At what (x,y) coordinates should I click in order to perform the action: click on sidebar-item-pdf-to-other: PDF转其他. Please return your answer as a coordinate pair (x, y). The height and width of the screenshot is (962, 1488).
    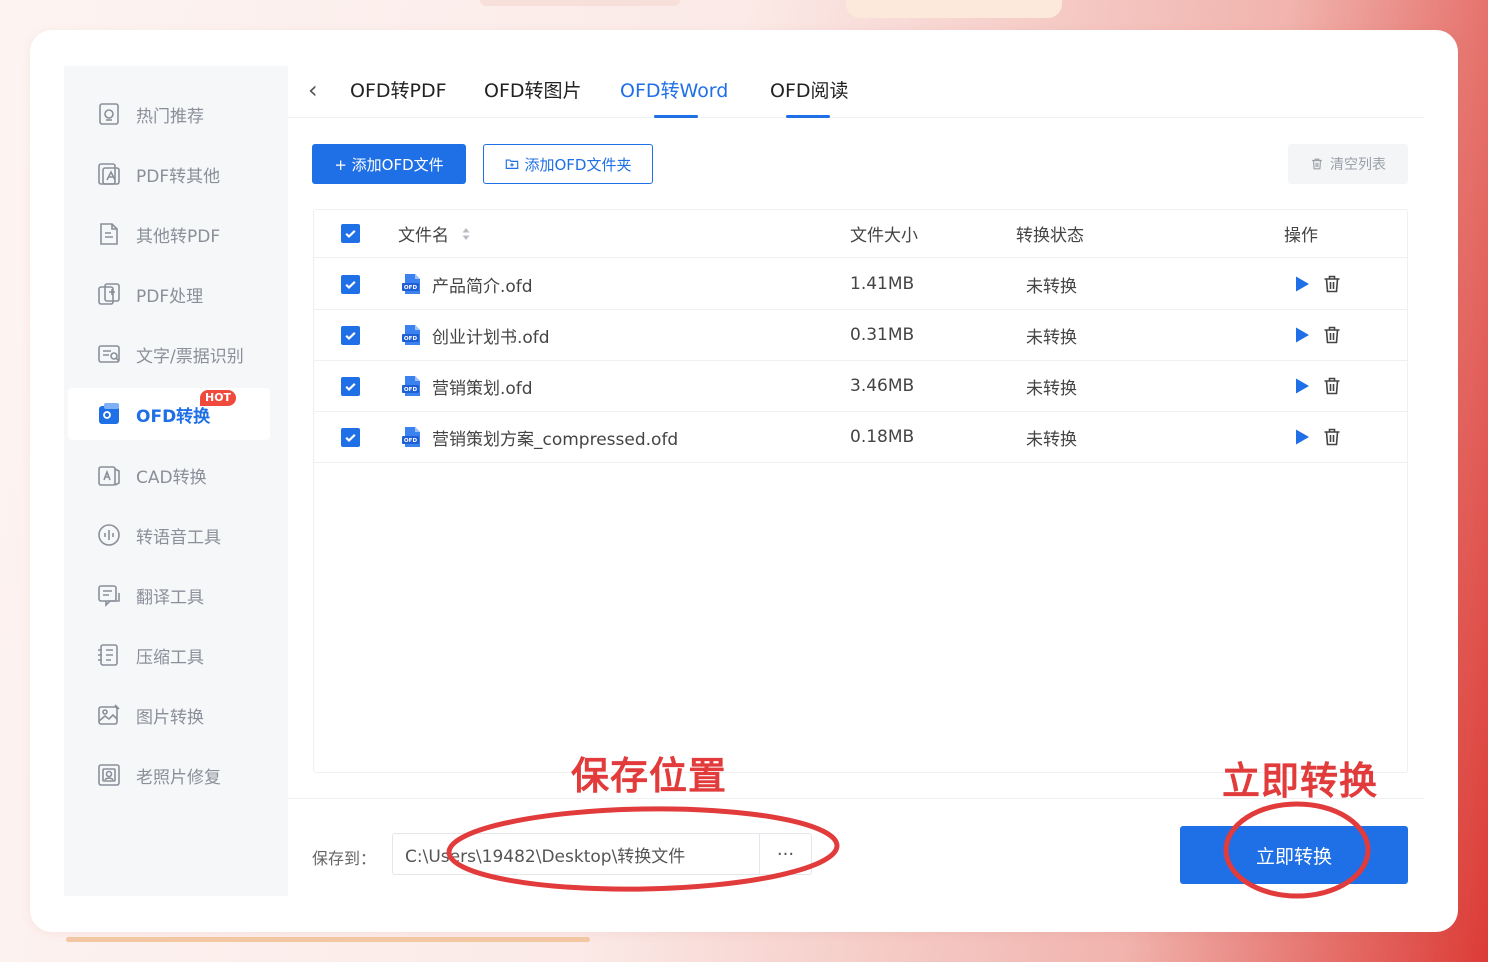
    Looking at the image, I should click on (169, 174).